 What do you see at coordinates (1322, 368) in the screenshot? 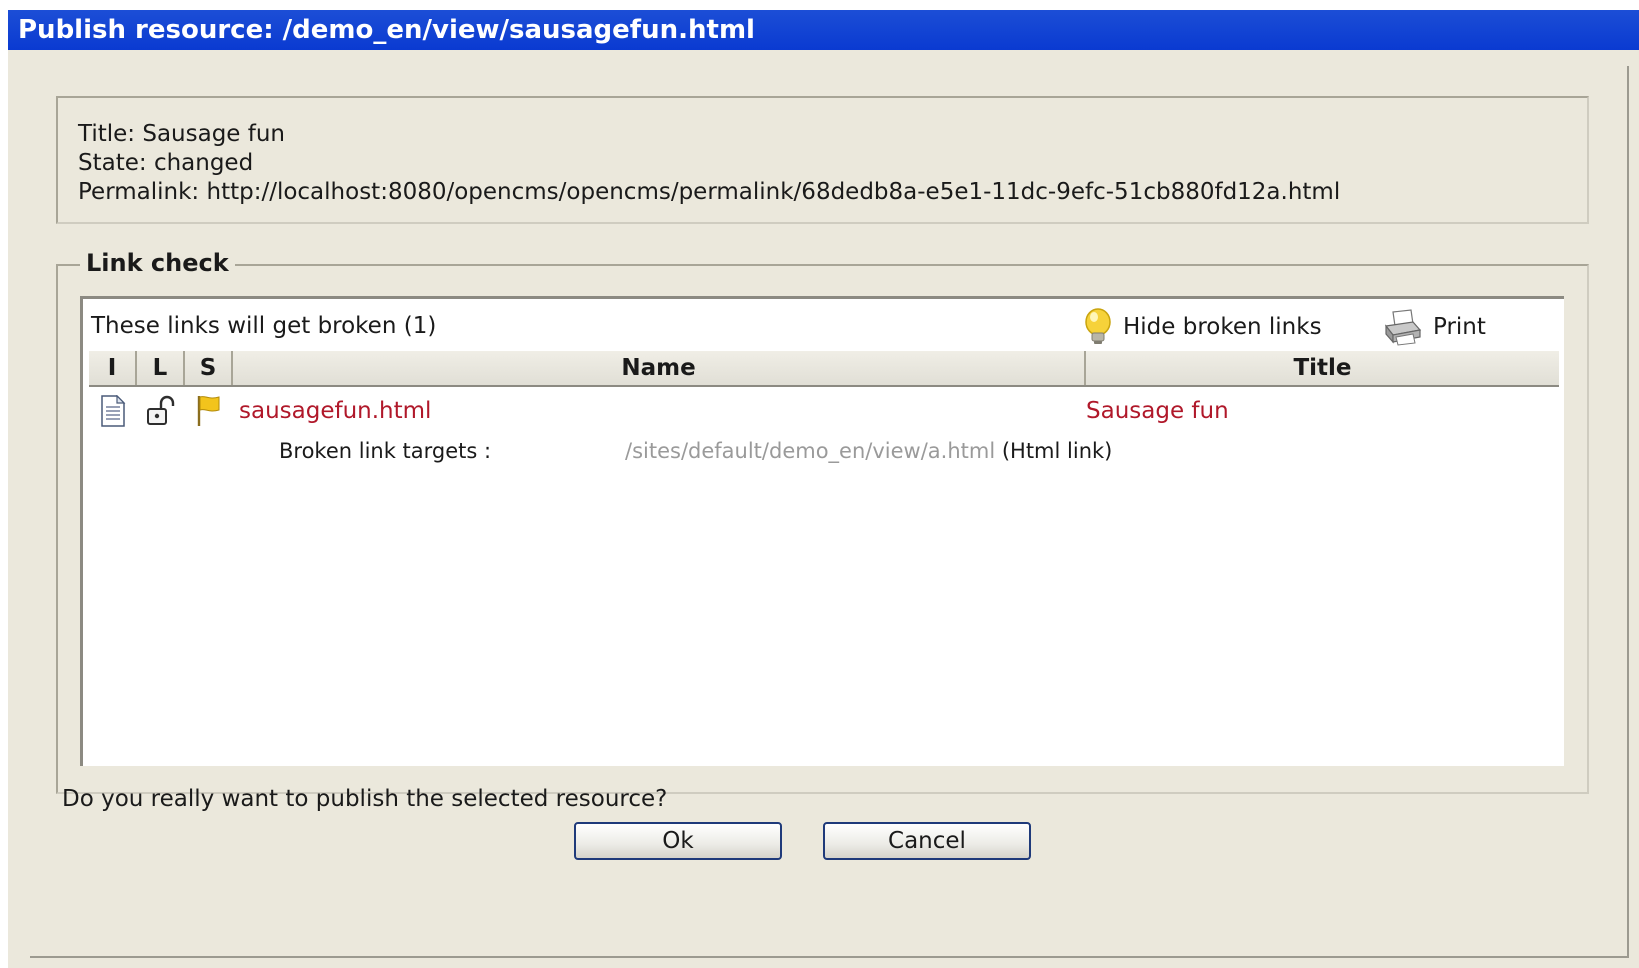
I see `column-title: Title` at bounding box center [1322, 368].